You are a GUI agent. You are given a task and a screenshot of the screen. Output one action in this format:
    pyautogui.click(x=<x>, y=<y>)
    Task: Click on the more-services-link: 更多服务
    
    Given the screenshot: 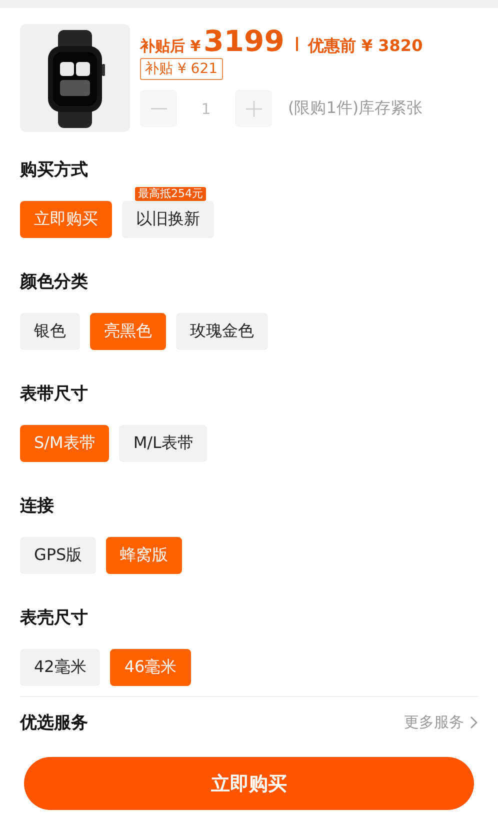 What is the action you would take?
    pyautogui.click(x=441, y=722)
    